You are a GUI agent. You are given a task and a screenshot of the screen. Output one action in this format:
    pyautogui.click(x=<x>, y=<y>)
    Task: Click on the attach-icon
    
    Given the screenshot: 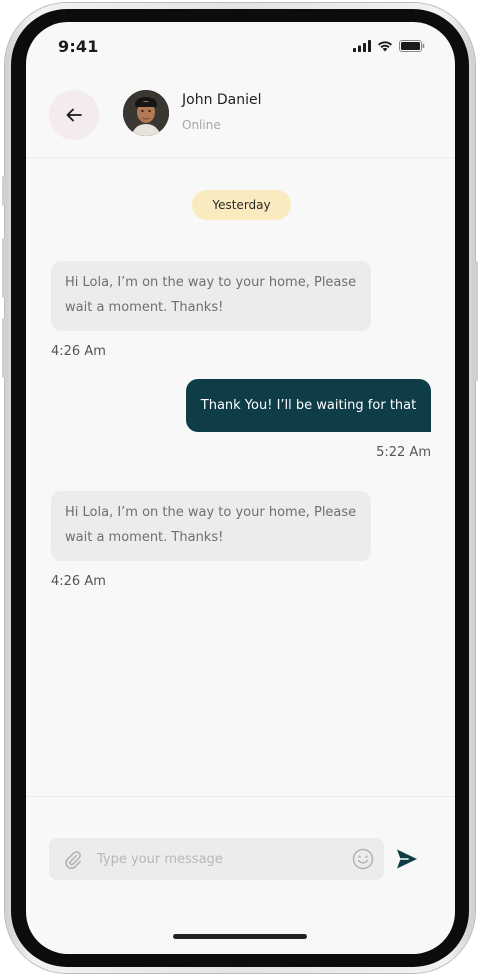 What is the action you would take?
    pyautogui.click(x=73, y=859)
    